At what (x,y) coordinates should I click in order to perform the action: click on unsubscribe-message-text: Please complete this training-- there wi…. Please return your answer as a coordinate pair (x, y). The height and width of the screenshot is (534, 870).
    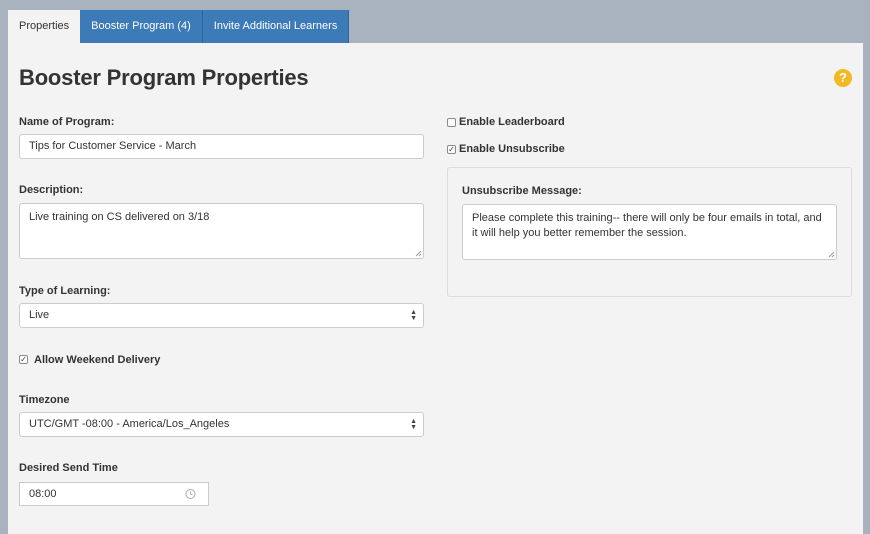
    Looking at the image, I should click on (647, 225).